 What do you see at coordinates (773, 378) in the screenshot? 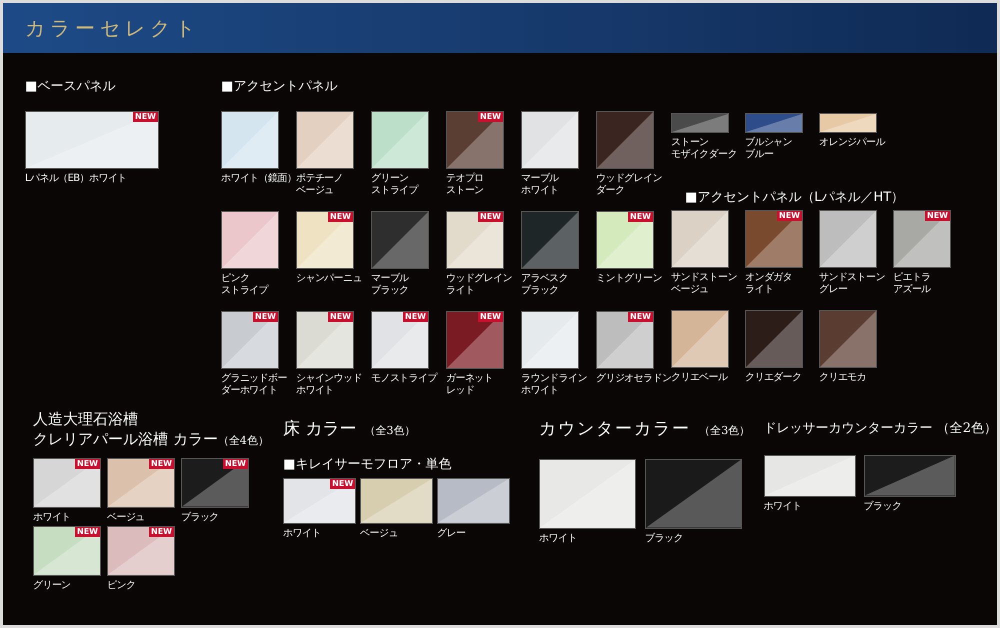
I see `swatch-label: クリエダーク` at bounding box center [773, 378].